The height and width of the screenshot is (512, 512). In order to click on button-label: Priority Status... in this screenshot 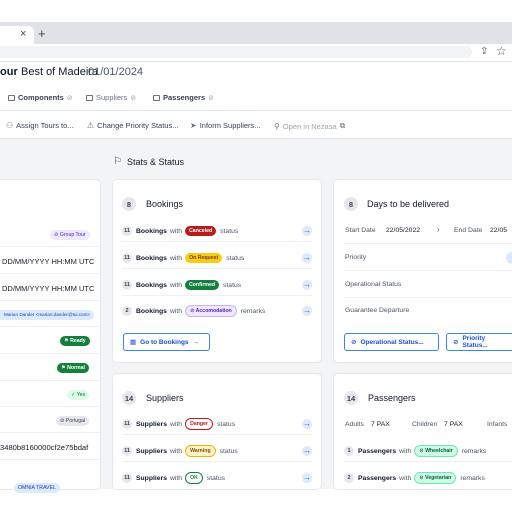, I will do `click(475, 342)`.